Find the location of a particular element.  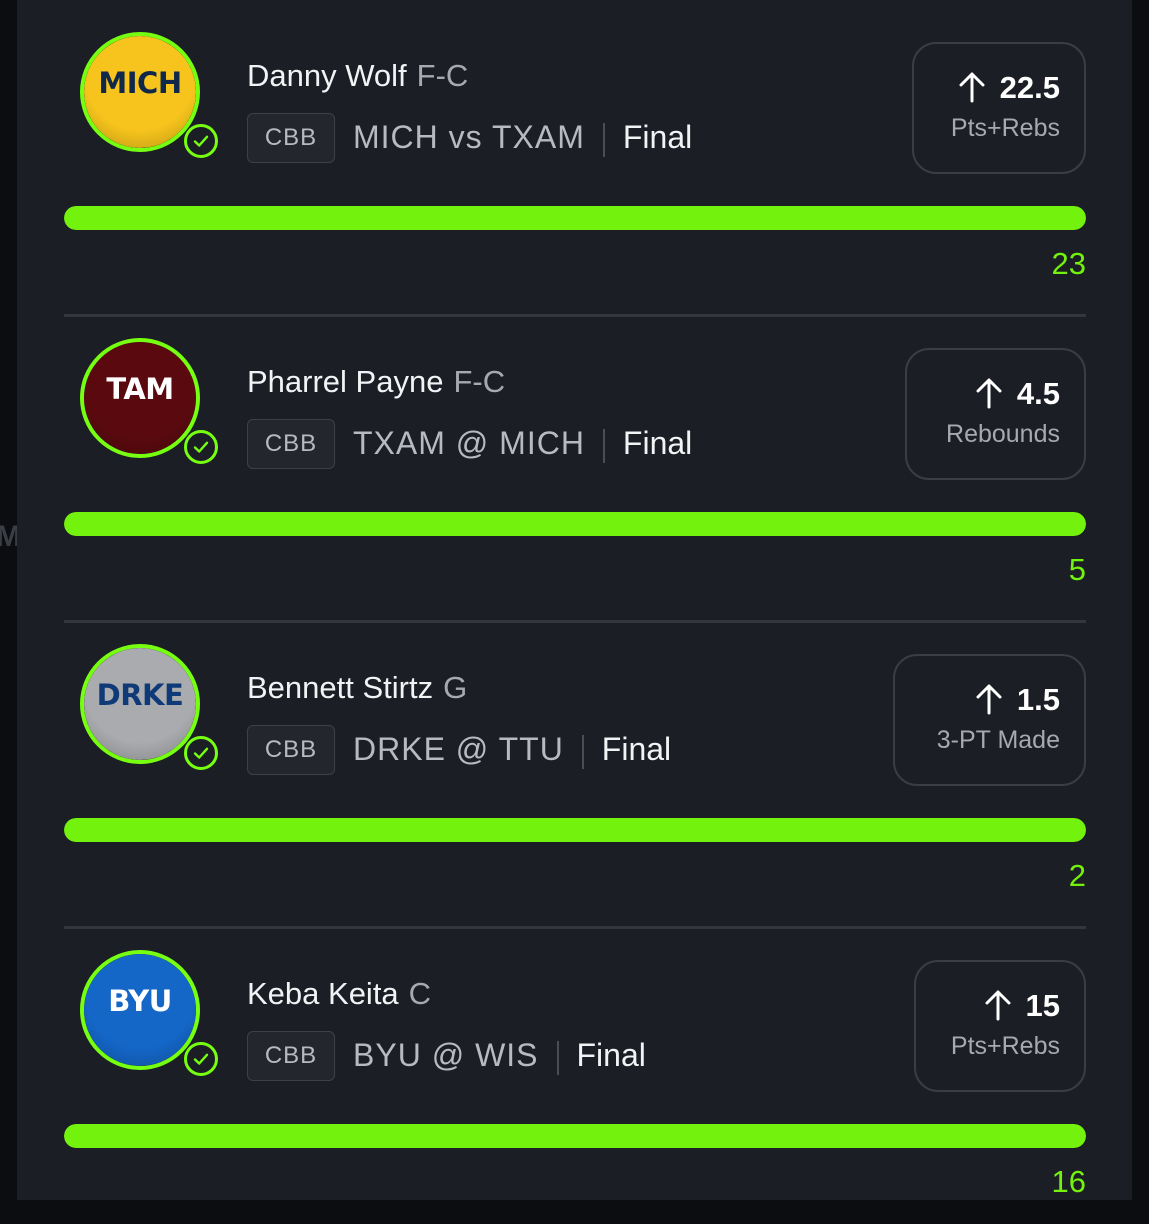

player-name: Danny Wolf F-C is located at coordinates (357, 76).